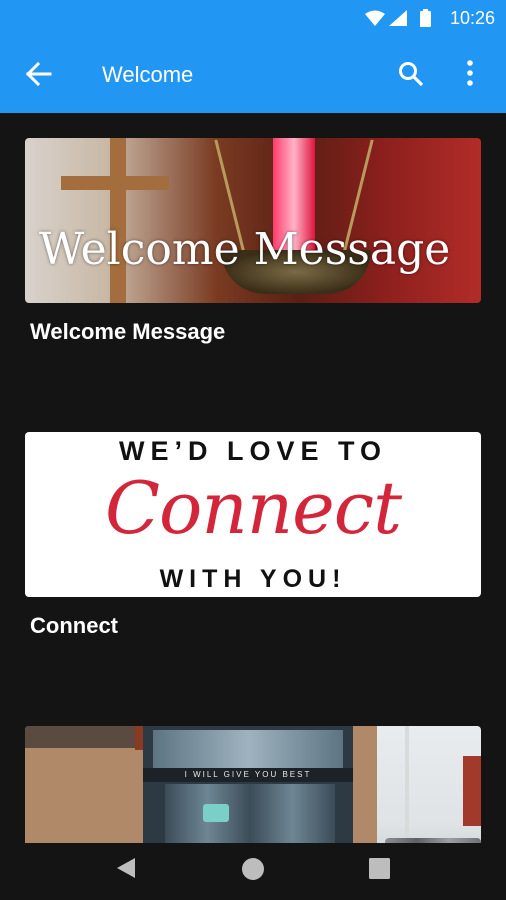 The width and height of the screenshot is (506, 900). I want to click on app-bar: Welcome, so click(253, 74).